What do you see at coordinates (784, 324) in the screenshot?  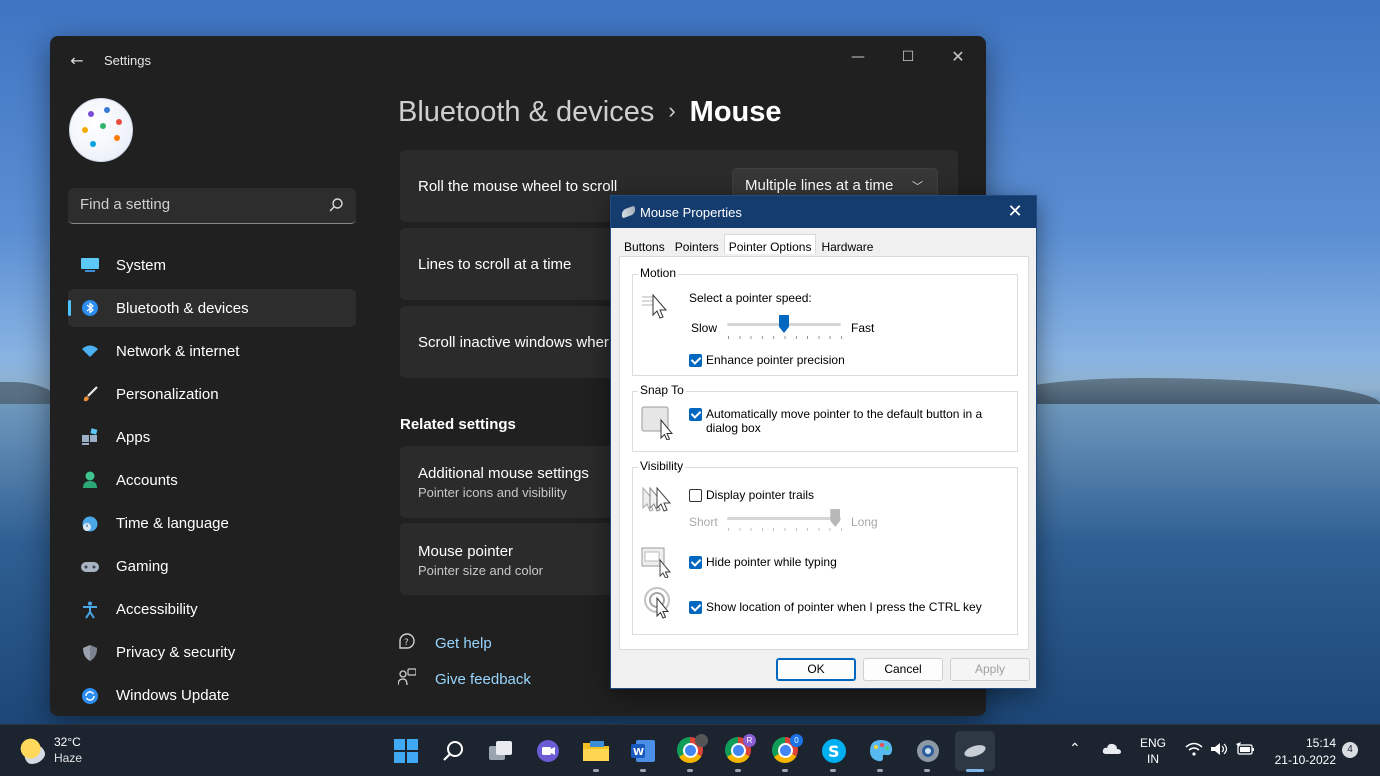 I see `pointer-speed-slider` at bounding box center [784, 324].